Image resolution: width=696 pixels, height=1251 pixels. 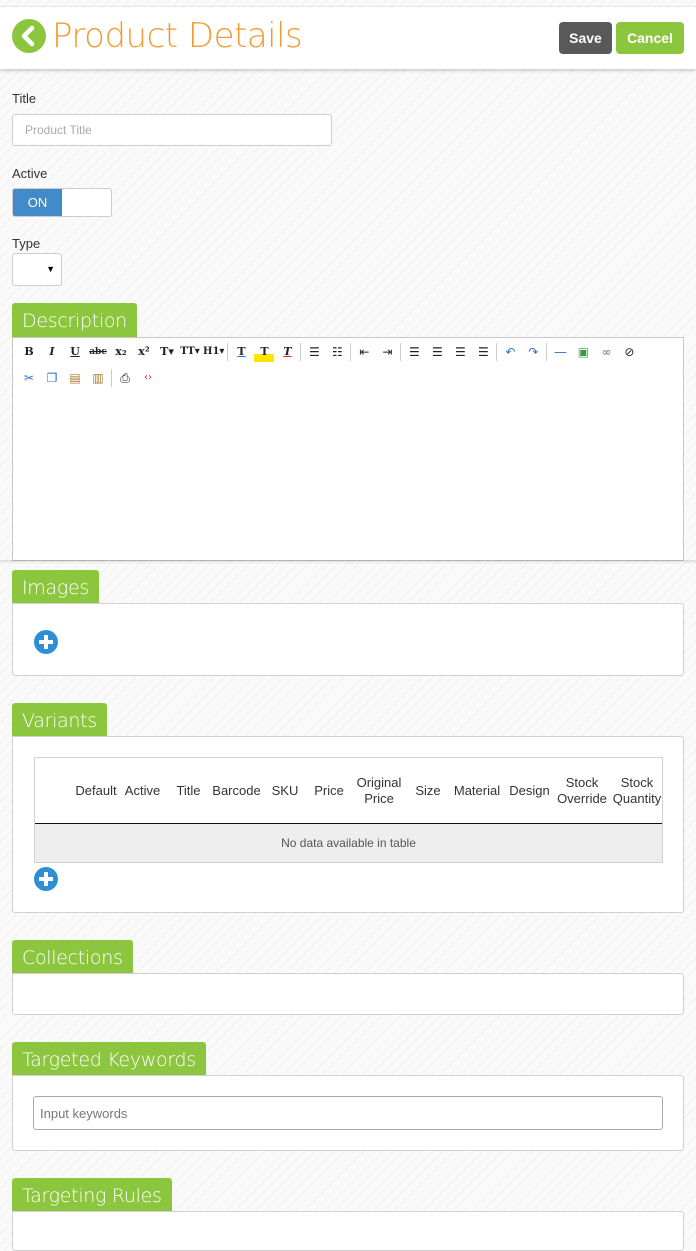 I want to click on images-heading: Images, so click(x=55, y=587).